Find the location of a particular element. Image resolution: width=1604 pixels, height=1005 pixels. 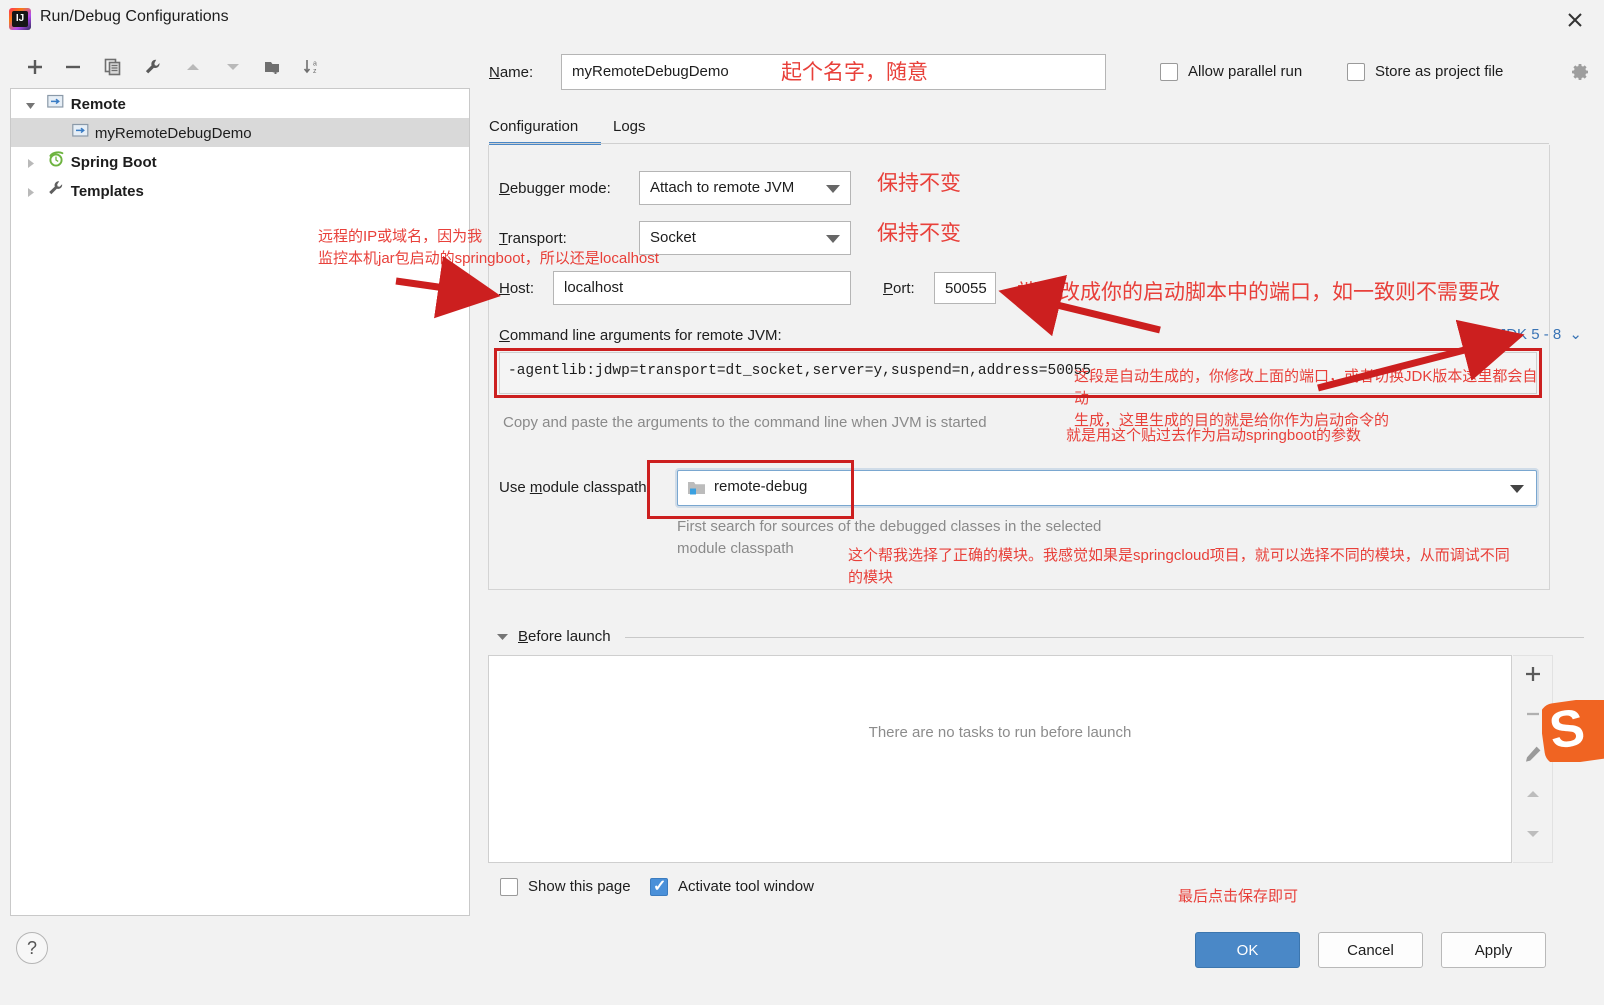

wrench-icon is located at coordinates (56, 191).